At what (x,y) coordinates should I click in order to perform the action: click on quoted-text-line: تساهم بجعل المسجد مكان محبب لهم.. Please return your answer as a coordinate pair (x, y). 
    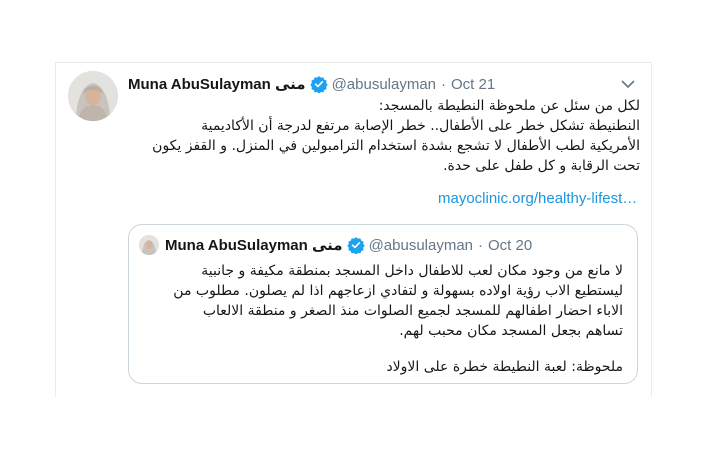
    Looking at the image, I should click on (511, 331).